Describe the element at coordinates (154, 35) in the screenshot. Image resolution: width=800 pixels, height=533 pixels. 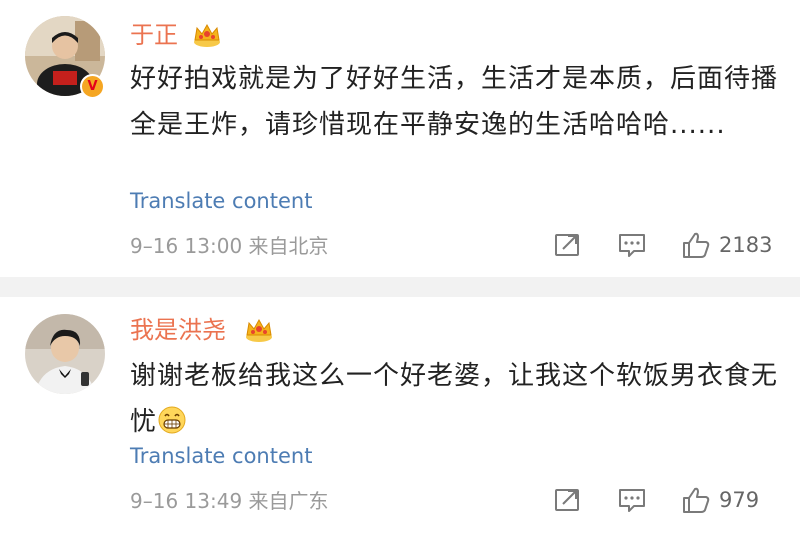
I see `username: 于正` at that location.